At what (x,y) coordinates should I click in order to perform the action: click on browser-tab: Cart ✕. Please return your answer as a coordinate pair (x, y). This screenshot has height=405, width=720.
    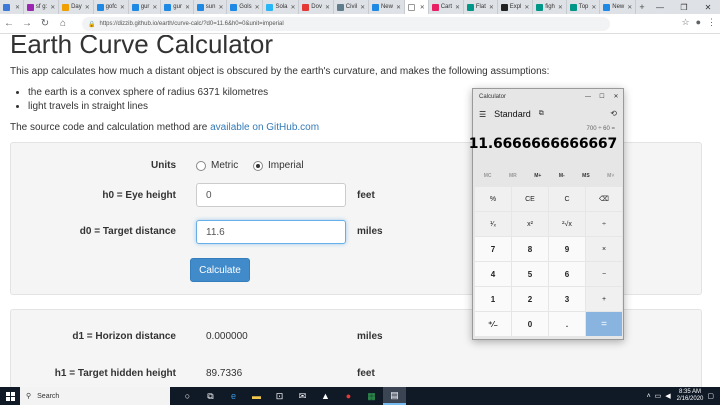
    Looking at the image, I should click on (446, 7).